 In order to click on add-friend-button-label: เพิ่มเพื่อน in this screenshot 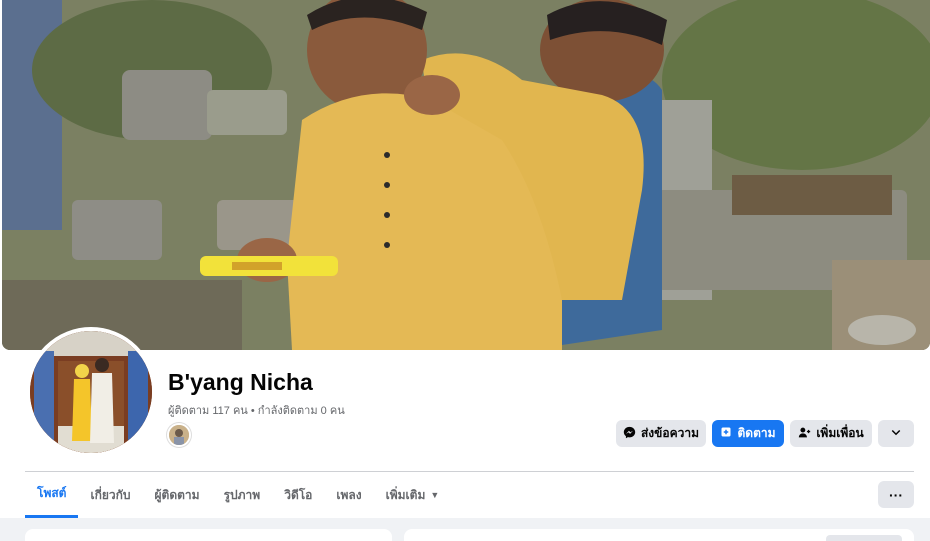, I will do `click(840, 433)`.